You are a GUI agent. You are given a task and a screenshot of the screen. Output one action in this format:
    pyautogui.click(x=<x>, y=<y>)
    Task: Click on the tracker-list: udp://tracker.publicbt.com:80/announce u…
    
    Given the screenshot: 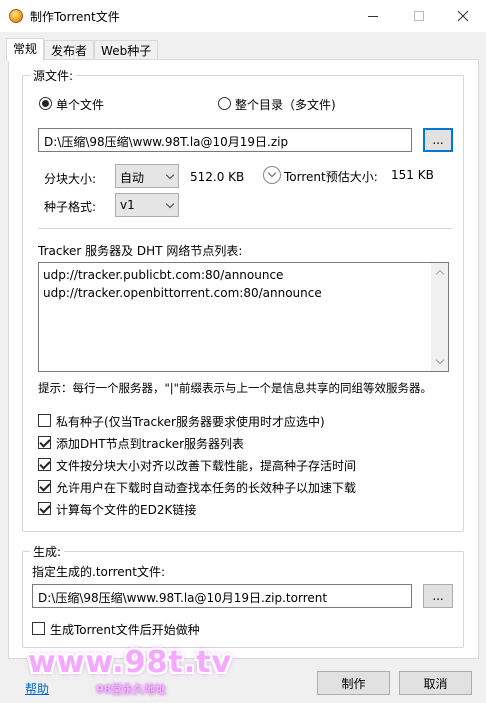 What is the action you would take?
    pyautogui.click(x=243, y=317)
    